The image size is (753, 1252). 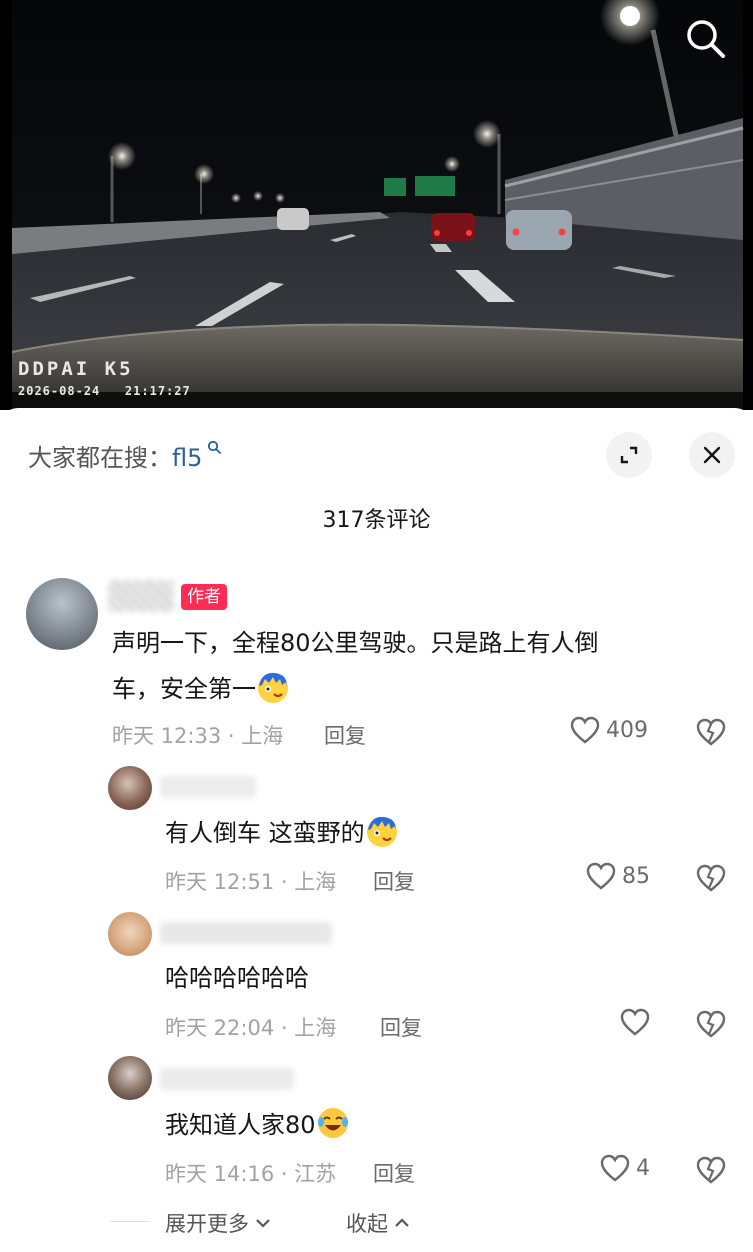 I want to click on expand-icon, so click(x=629, y=455).